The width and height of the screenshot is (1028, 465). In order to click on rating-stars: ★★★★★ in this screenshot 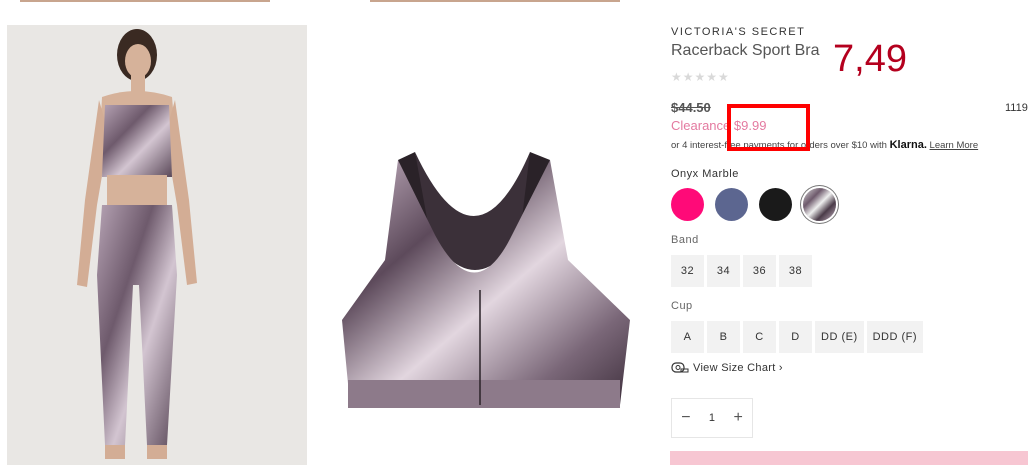, I will do `click(700, 77)`.